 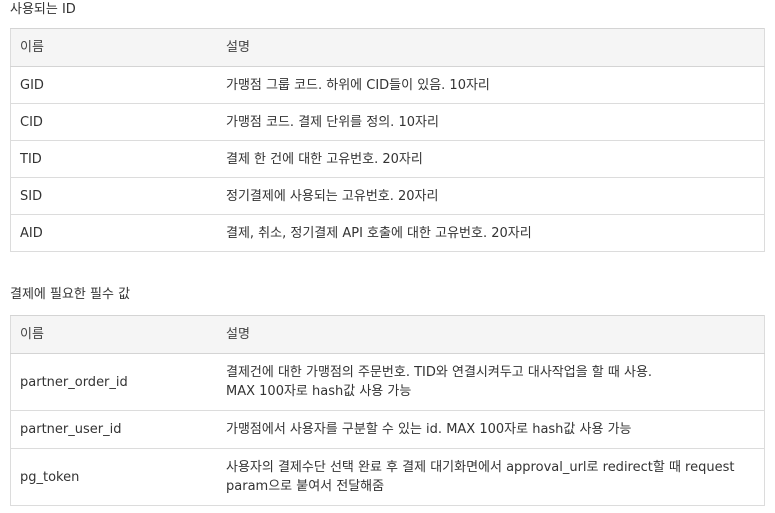 What do you see at coordinates (113, 233) in the screenshot?
I see `row-name: AID` at bounding box center [113, 233].